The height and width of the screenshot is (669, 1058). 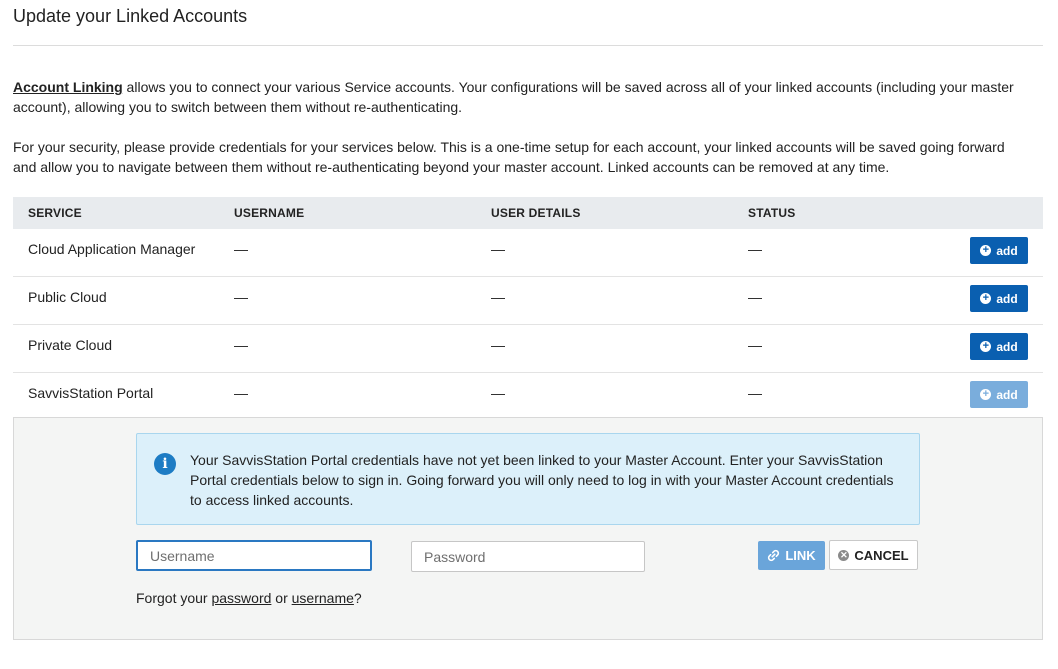 What do you see at coordinates (112, 249) in the screenshot?
I see `service-name: Cloud Application Manager` at bounding box center [112, 249].